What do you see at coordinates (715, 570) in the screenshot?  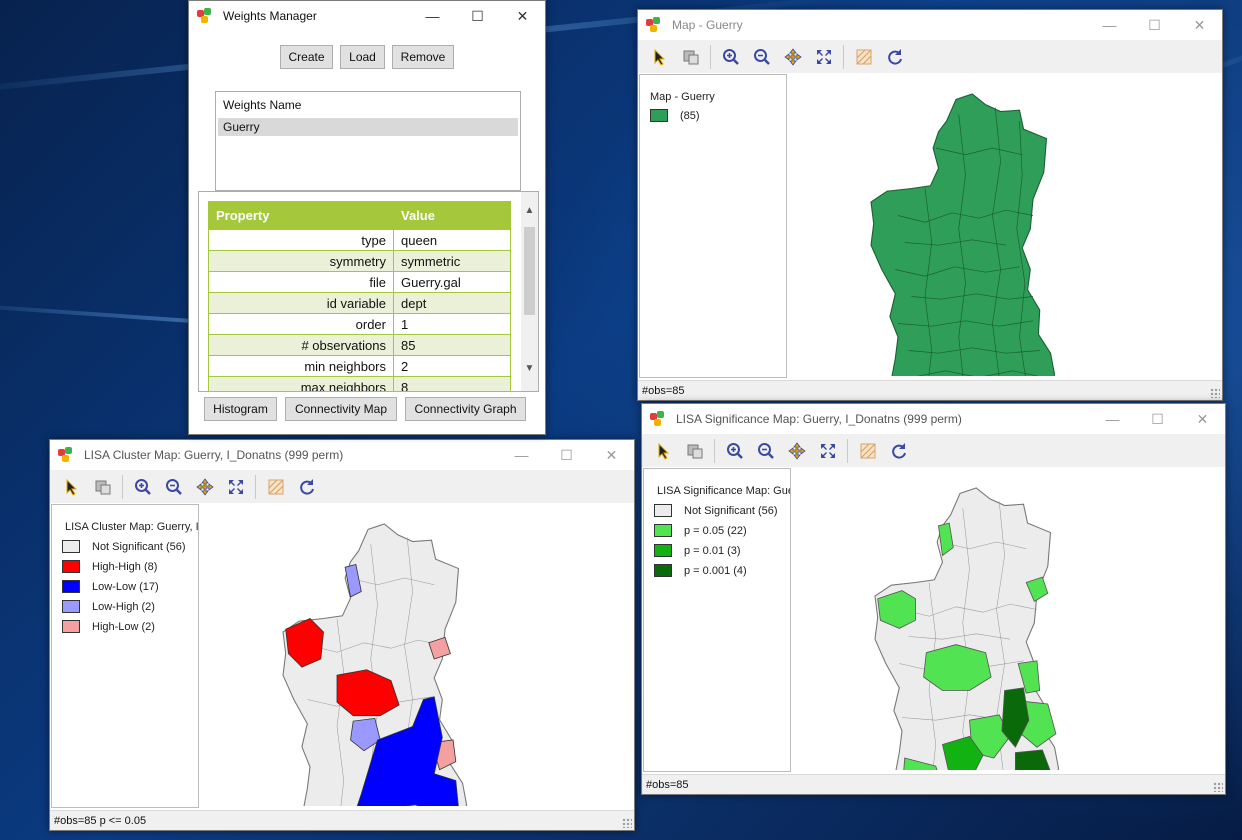 I see `legend-label: p = 0.001 (4)` at bounding box center [715, 570].